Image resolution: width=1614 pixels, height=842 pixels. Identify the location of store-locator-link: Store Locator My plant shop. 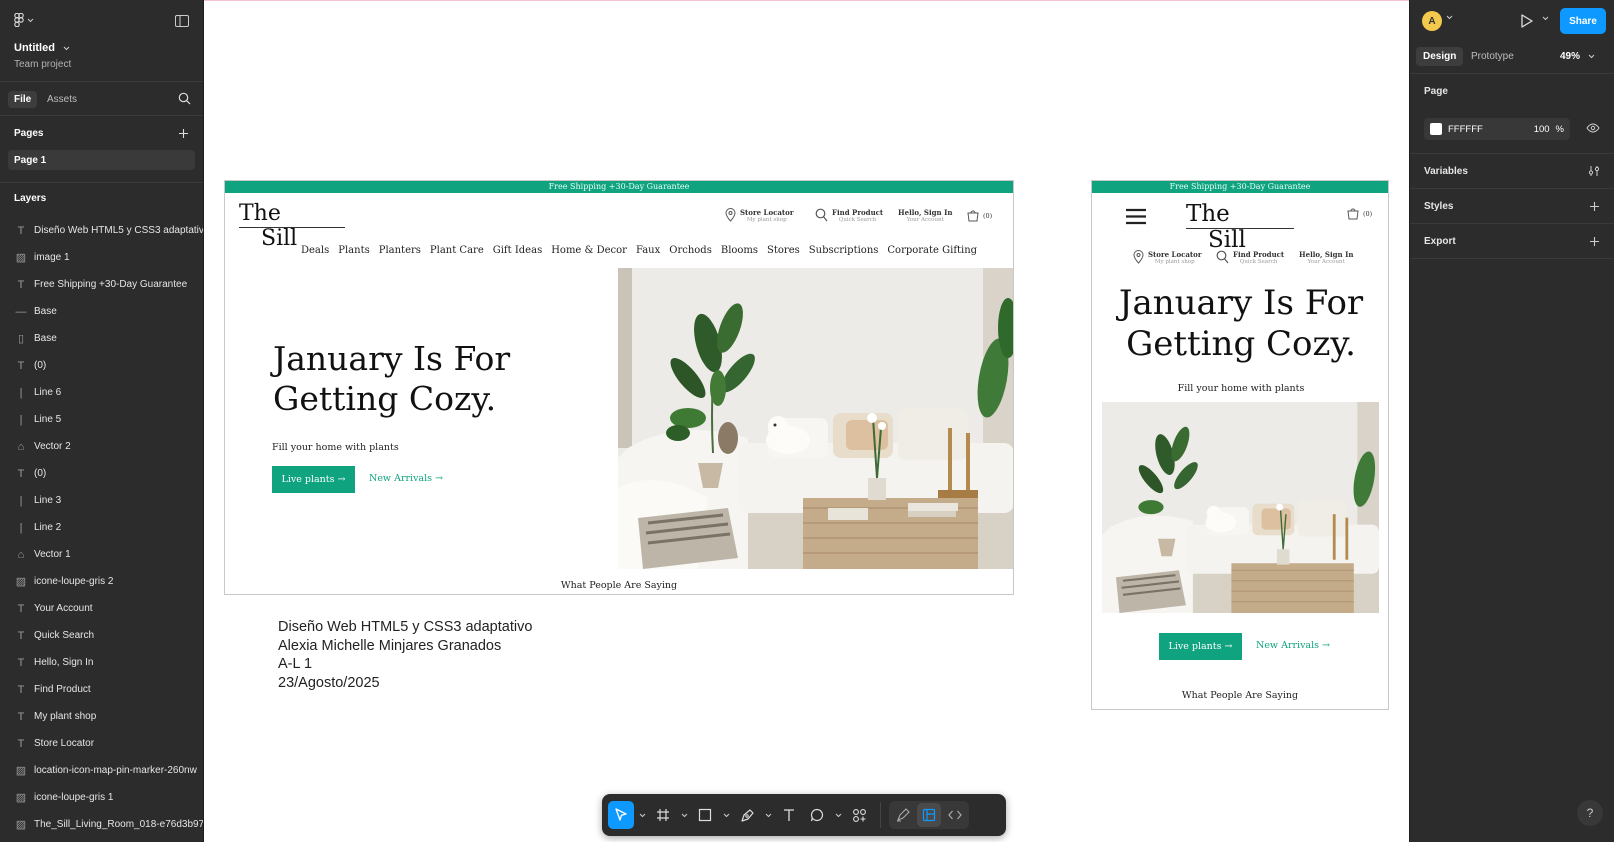
(759, 215).